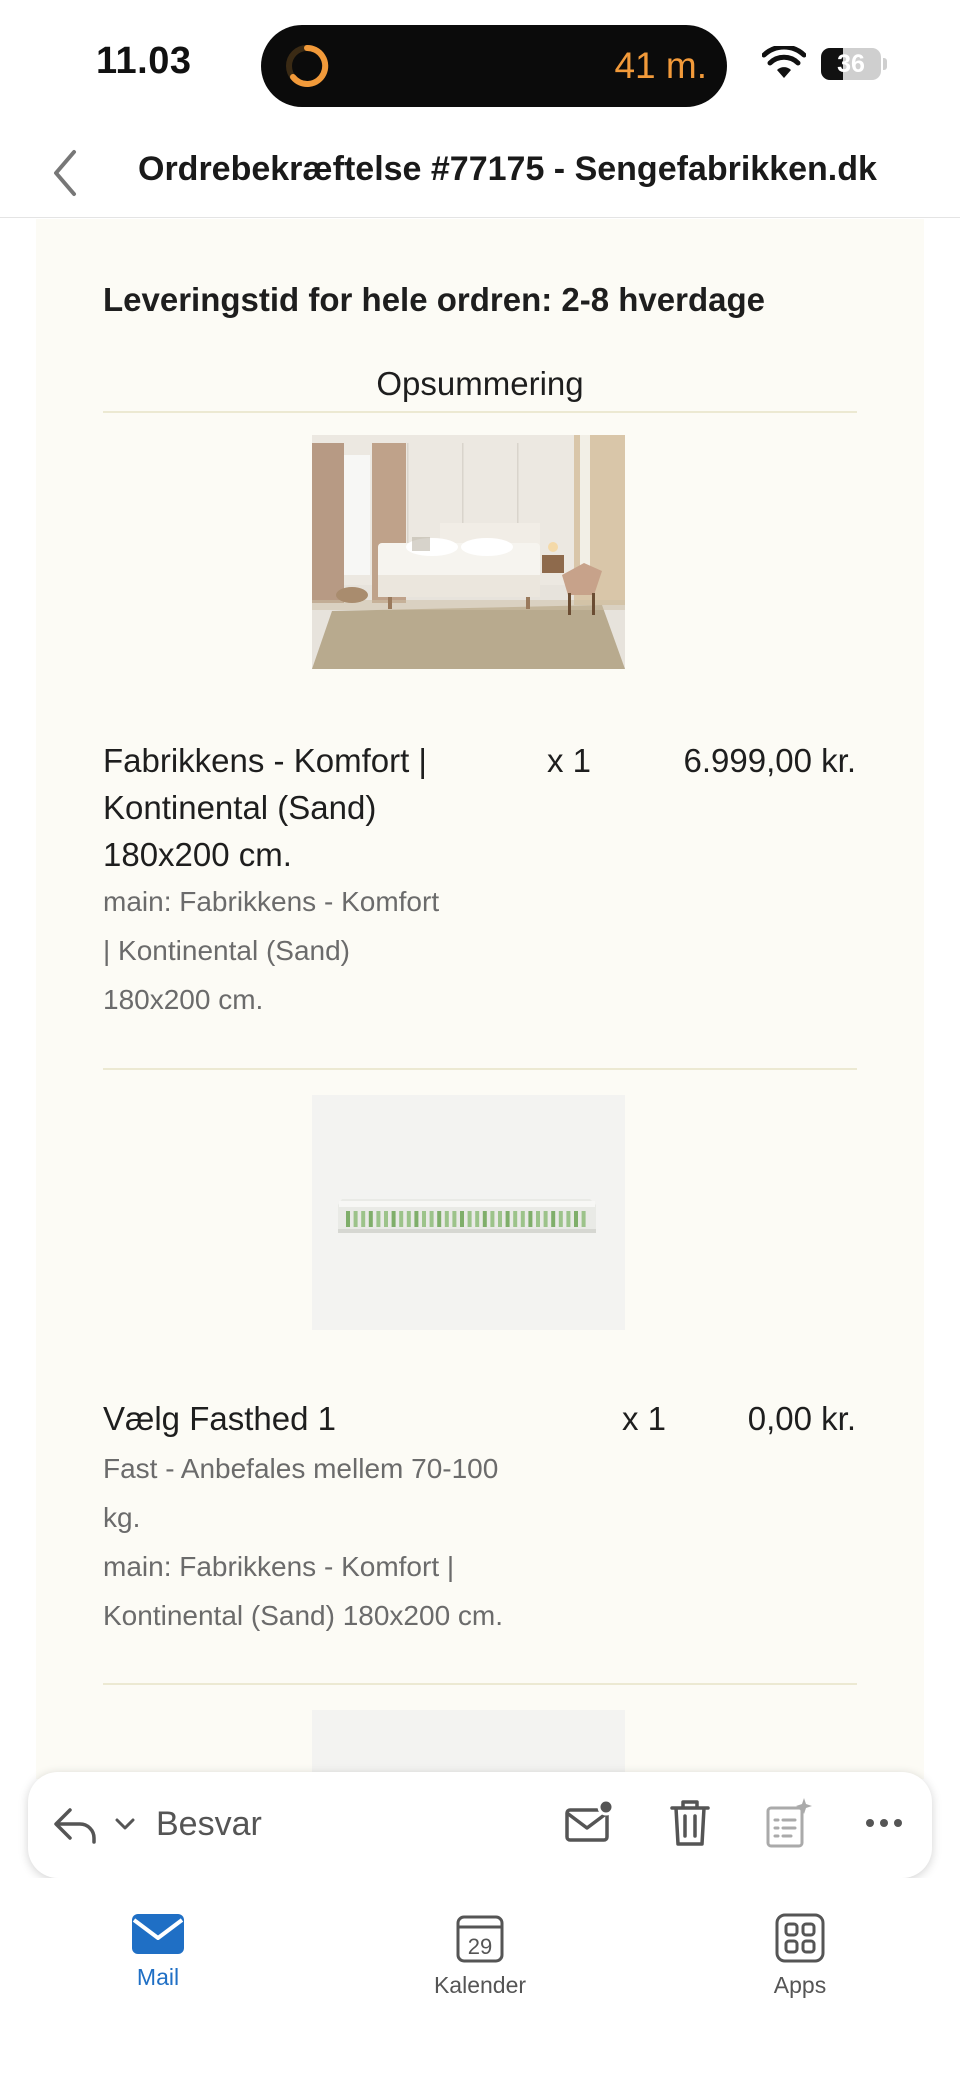 Image resolution: width=960 pixels, height=2081 pixels. What do you see at coordinates (125, 1824) in the screenshot?
I see `chevron-down-icon` at bounding box center [125, 1824].